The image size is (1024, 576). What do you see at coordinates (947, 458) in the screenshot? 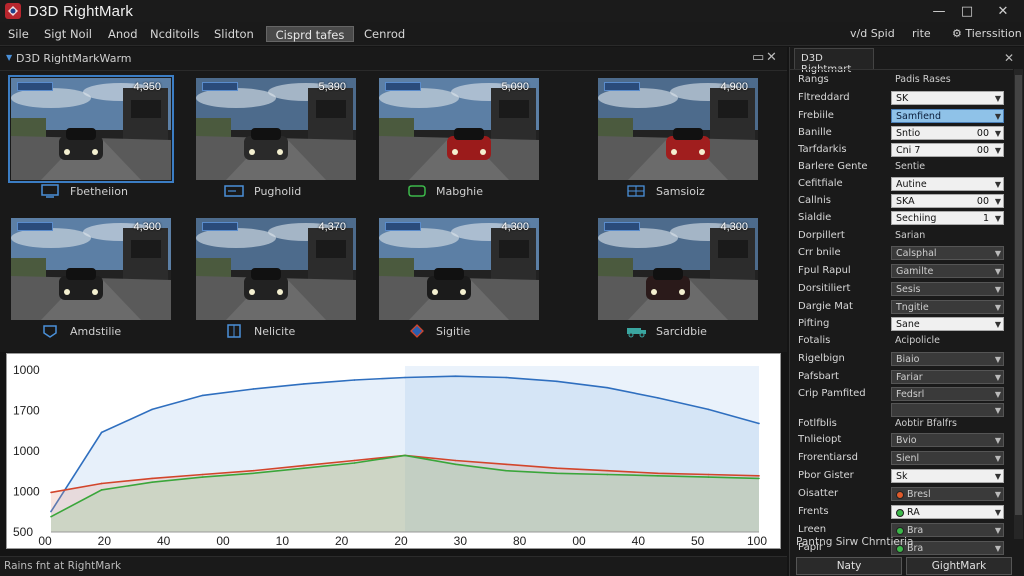
I see `property-value: Sienl ▼` at bounding box center [947, 458].